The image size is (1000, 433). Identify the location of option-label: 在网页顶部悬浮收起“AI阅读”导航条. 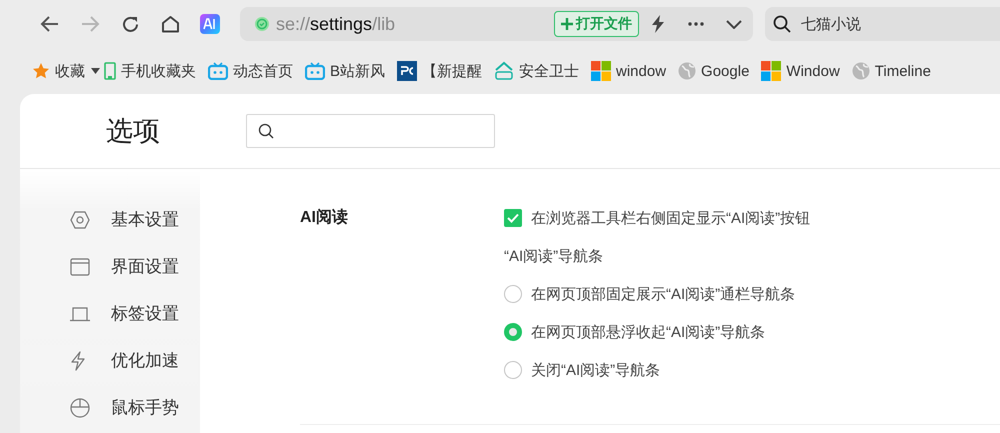
(648, 332).